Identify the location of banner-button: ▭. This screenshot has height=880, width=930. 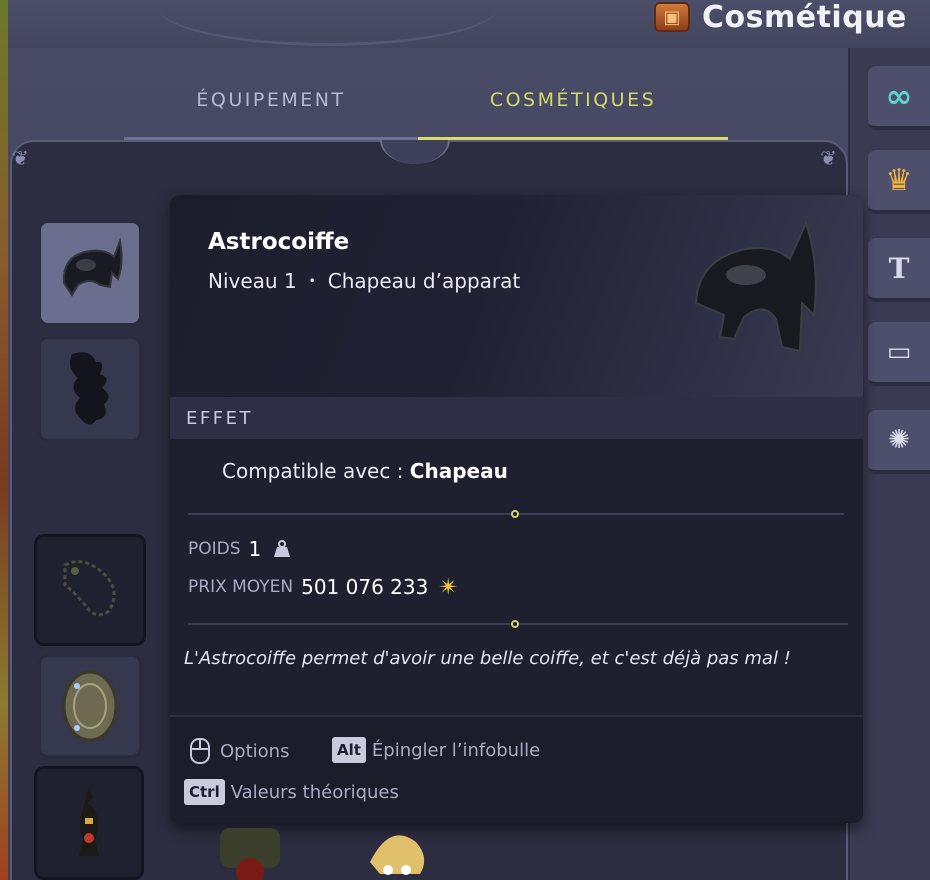
(899, 354).